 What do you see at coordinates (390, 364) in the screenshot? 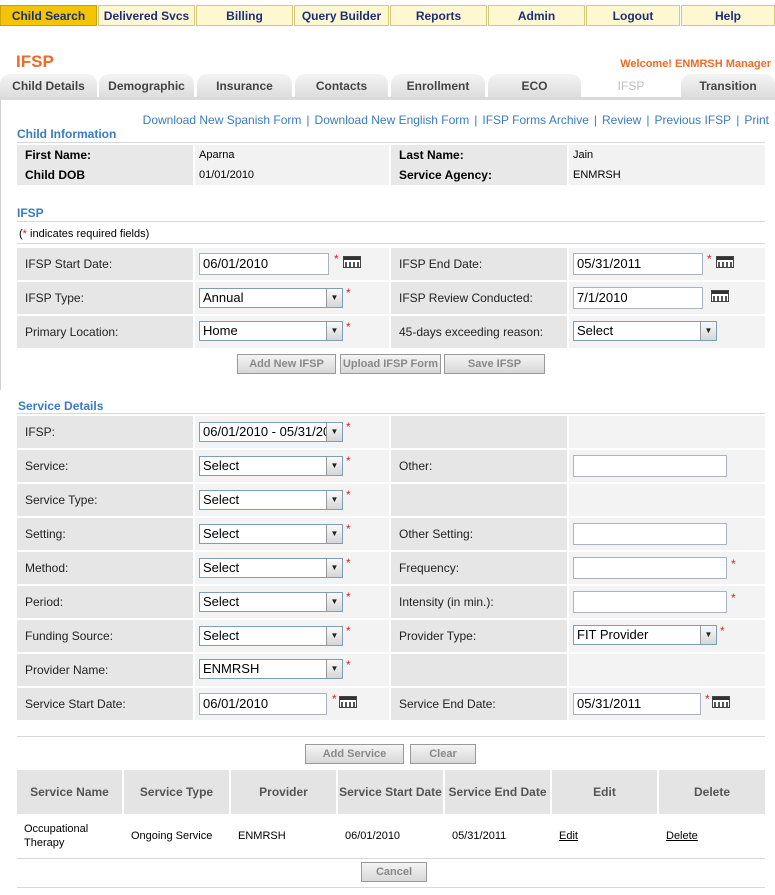
I see `upload-ifsp-form-button: Upload IFSP Form` at bounding box center [390, 364].